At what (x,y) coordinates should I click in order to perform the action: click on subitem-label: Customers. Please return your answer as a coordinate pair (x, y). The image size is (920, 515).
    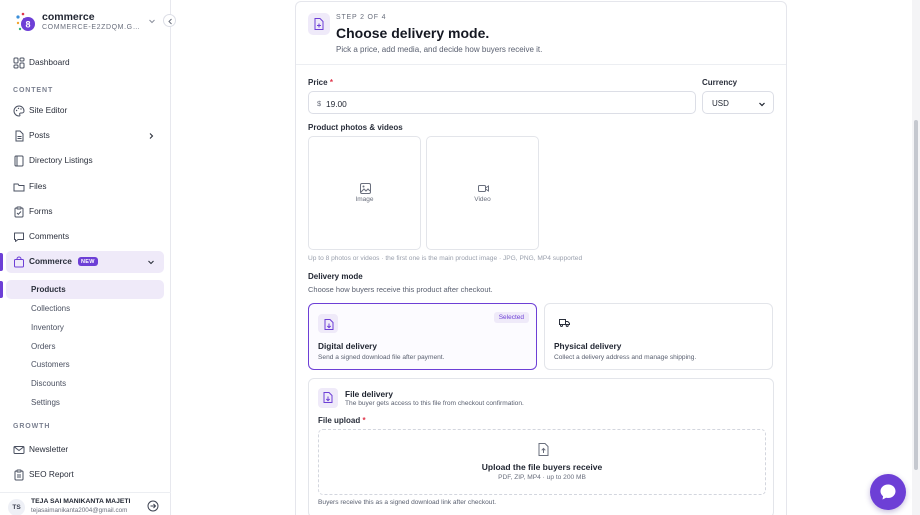
    Looking at the image, I should click on (50, 364).